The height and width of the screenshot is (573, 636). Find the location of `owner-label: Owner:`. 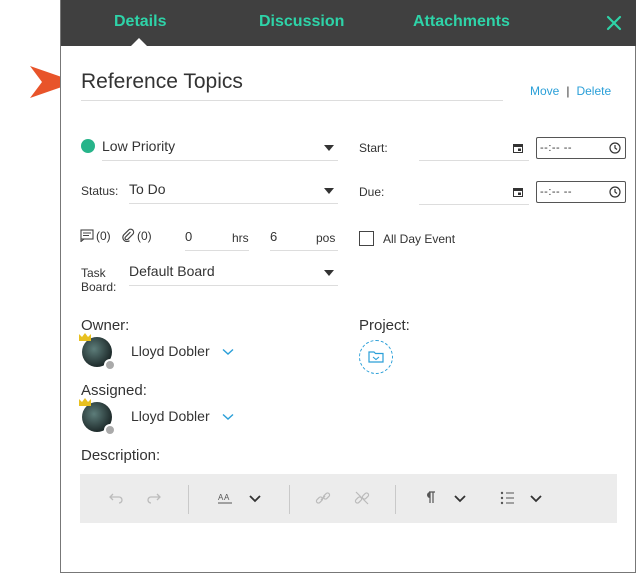

owner-label: Owner: is located at coordinates (105, 325).